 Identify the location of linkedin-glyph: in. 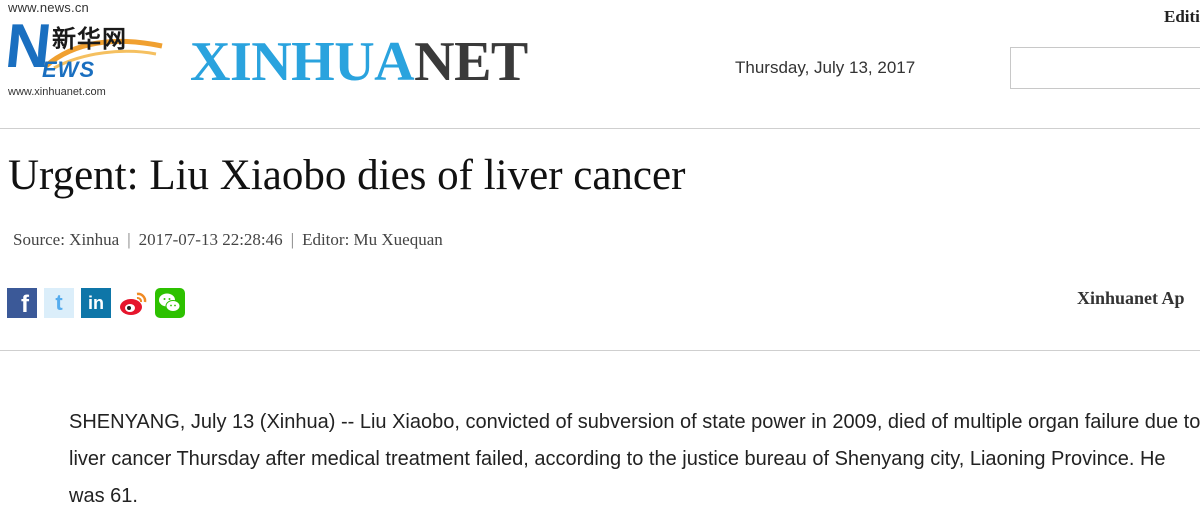
(96, 303).